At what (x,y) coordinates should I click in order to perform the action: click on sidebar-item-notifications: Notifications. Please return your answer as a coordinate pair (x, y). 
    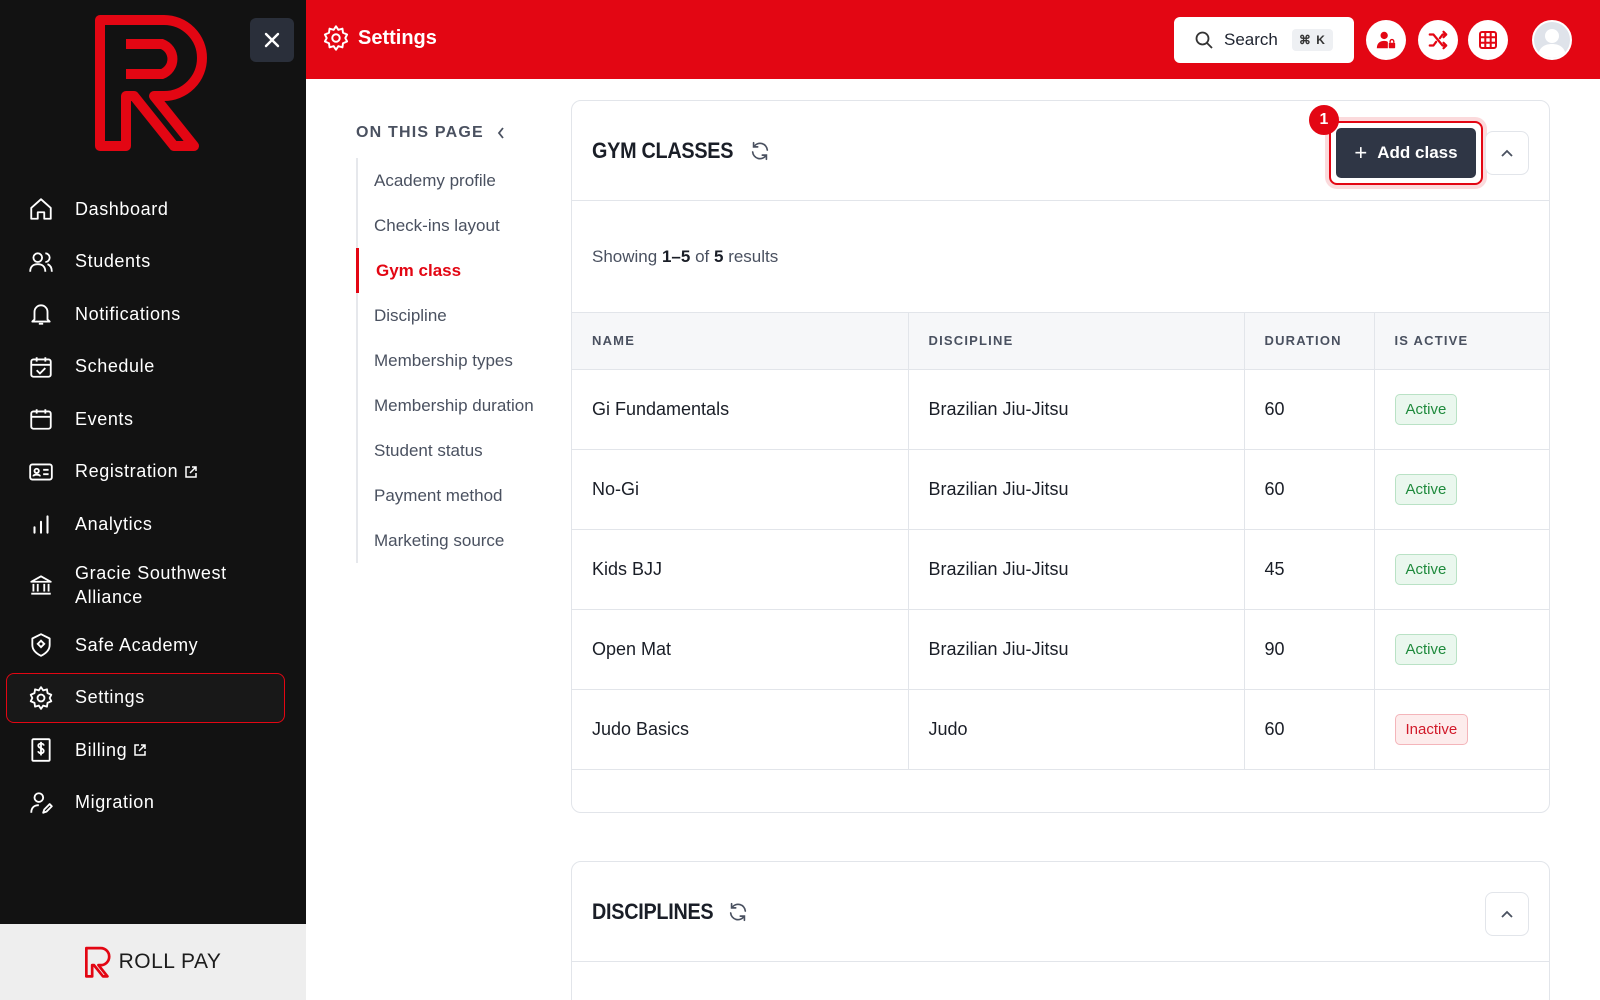
    Looking at the image, I should click on (145, 314).